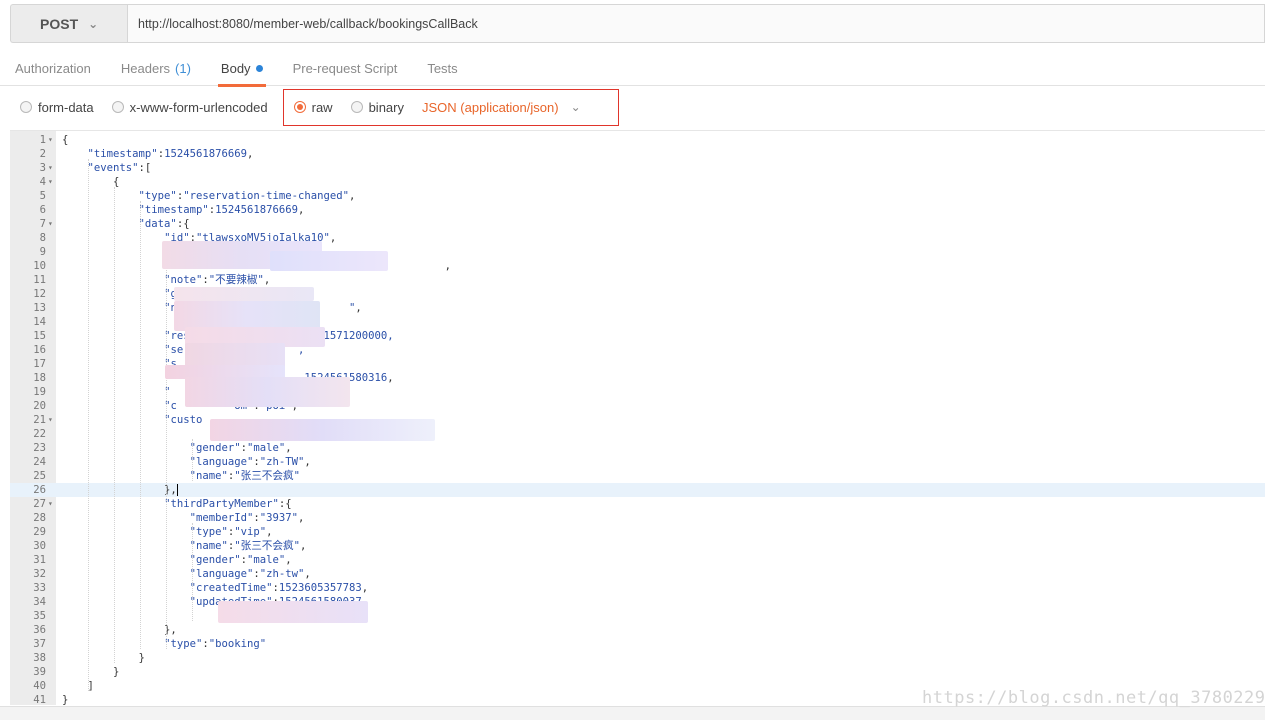 The image size is (1265, 720). Describe the element at coordinates (42, 210) in the screenshot. I see `line-number: 6` at that location.